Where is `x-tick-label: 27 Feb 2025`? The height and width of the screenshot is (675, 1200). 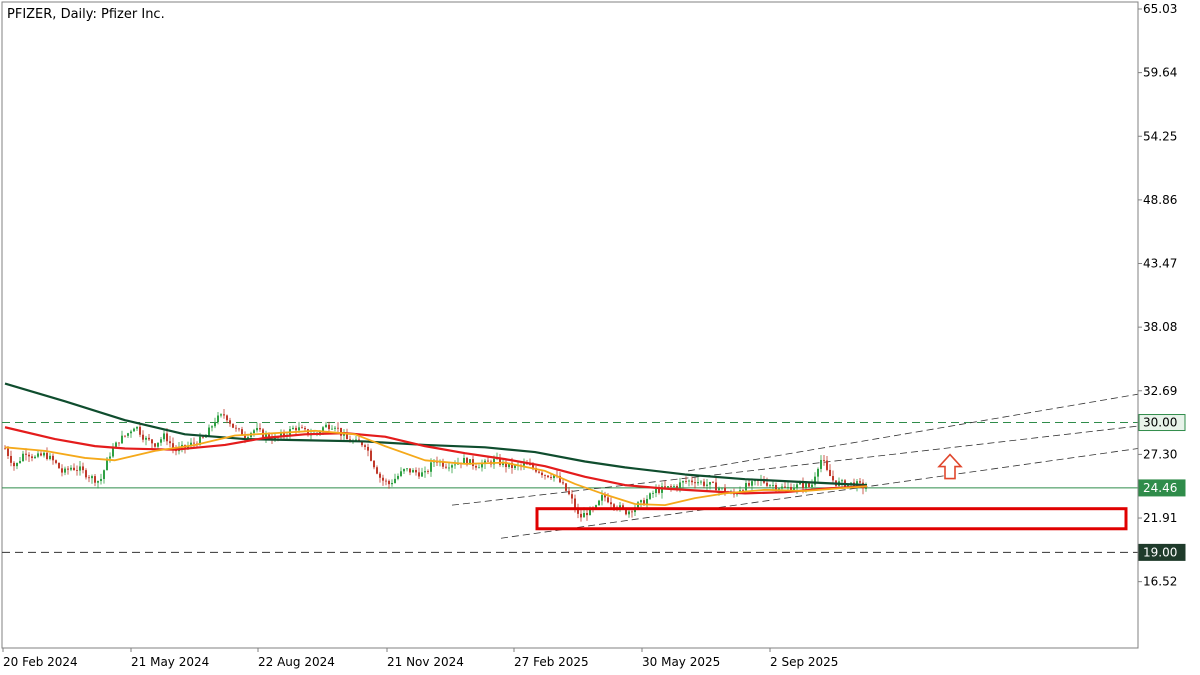
x-tick-label: 27 Feb 2025 is located at coordinates (551, 662).